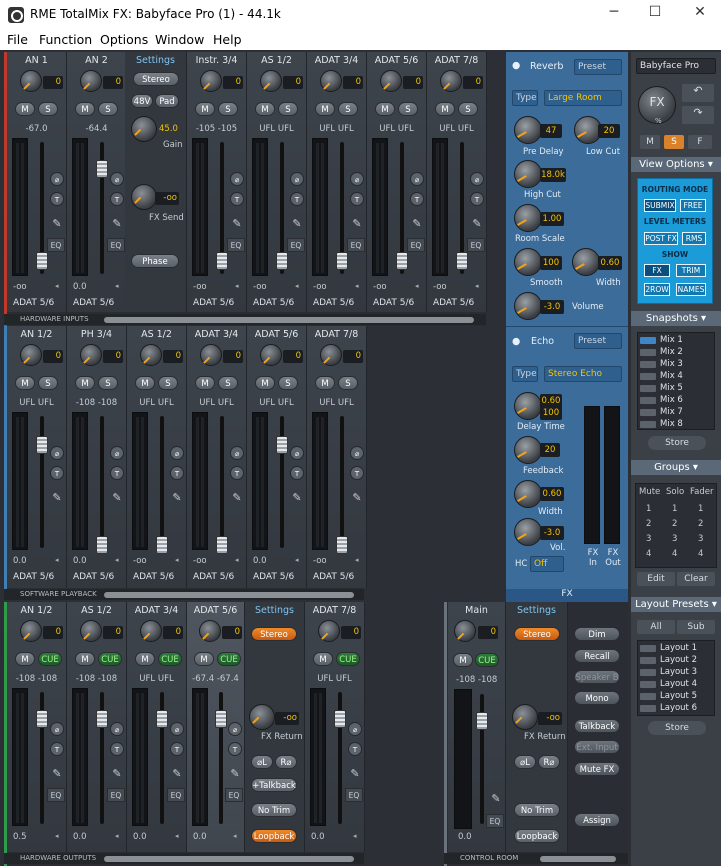  I want to click on playback-5-output: ADAT 5/6, so click(273, 577).